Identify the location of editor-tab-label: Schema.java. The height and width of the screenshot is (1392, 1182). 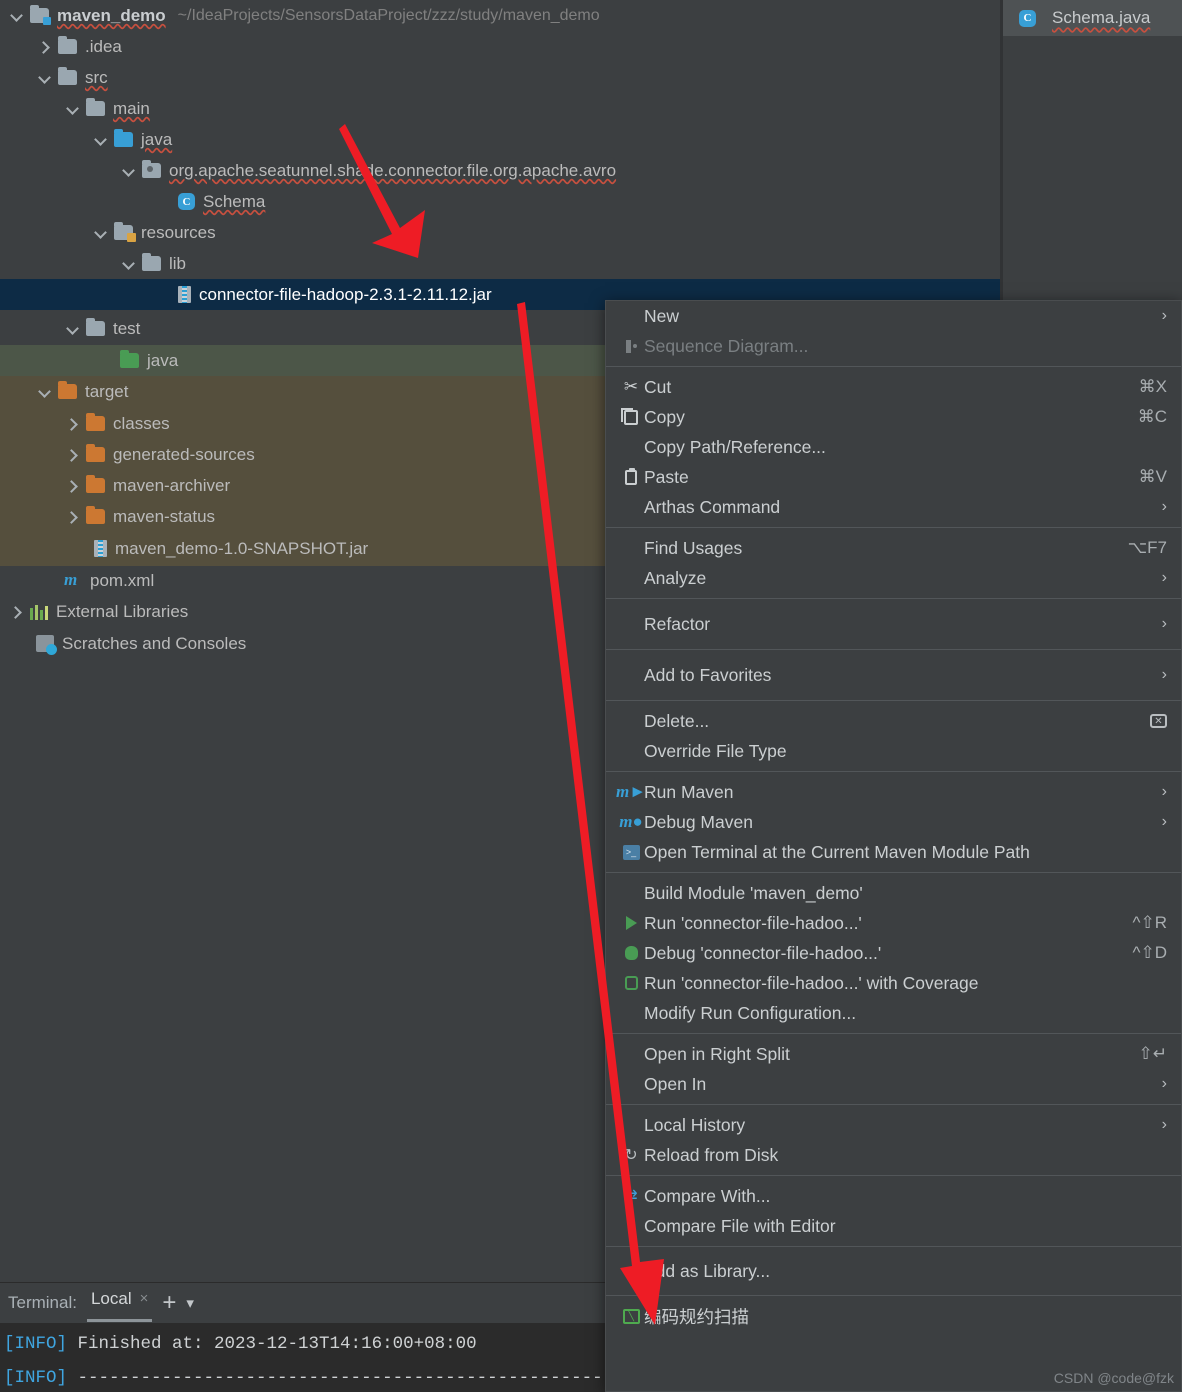
(1101, 17).